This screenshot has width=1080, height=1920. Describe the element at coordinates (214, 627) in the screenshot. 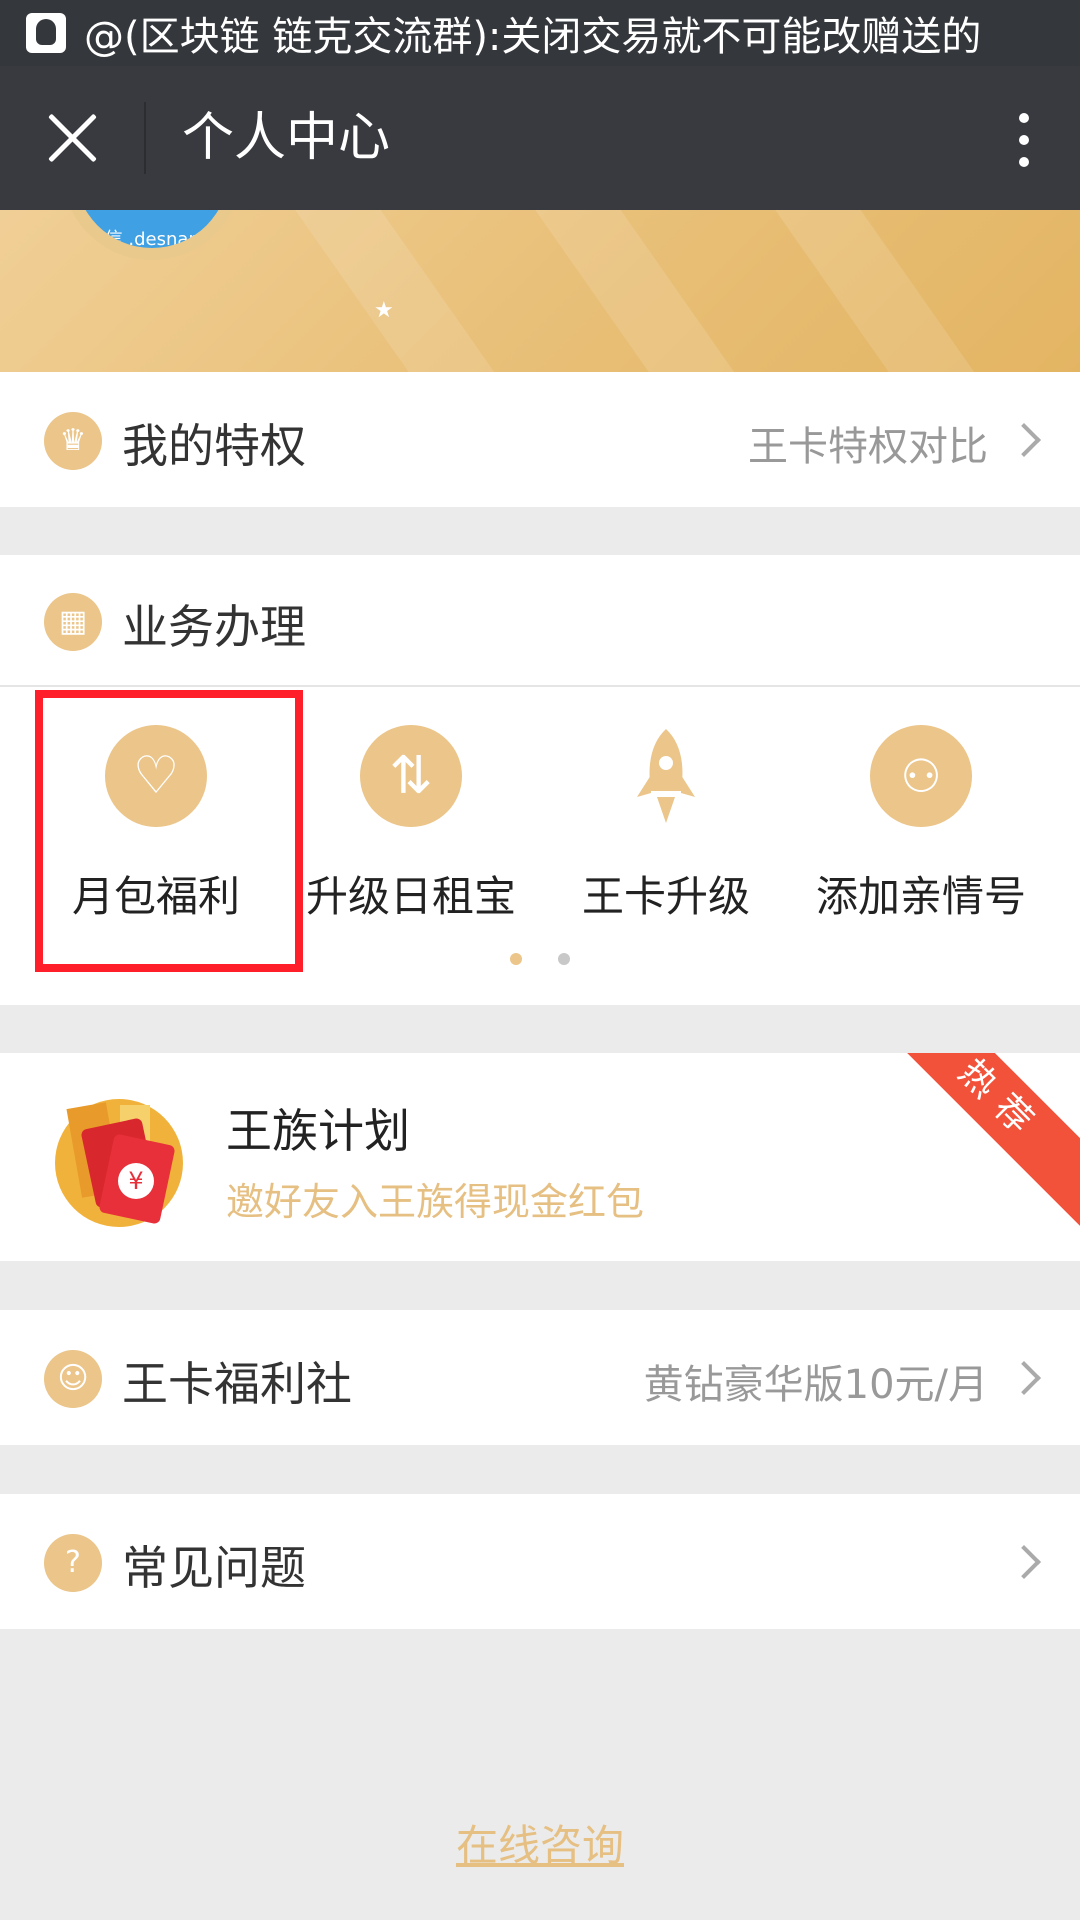

I see `services-label: 业务办理` at that location.